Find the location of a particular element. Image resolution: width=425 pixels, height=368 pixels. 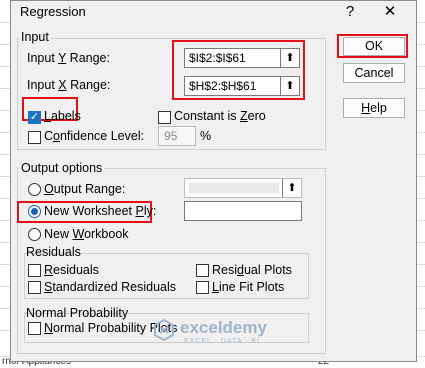

watermark-tagline: EXCEL · DATA · BI is located at coordinates (222, 341).